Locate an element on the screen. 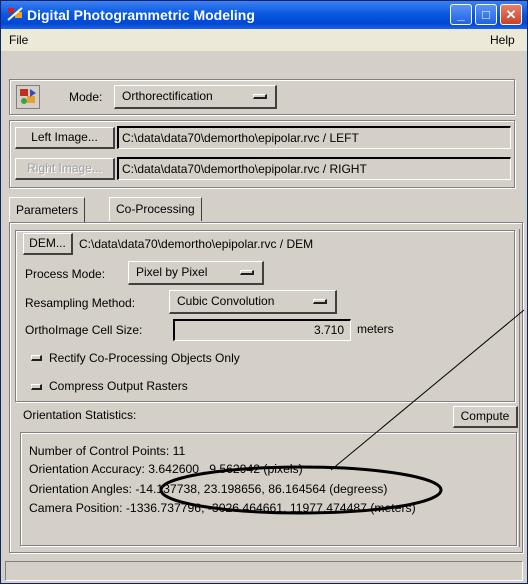  stats-control-points: Number of Control Points: 11 is located at coordinates (107, 451).